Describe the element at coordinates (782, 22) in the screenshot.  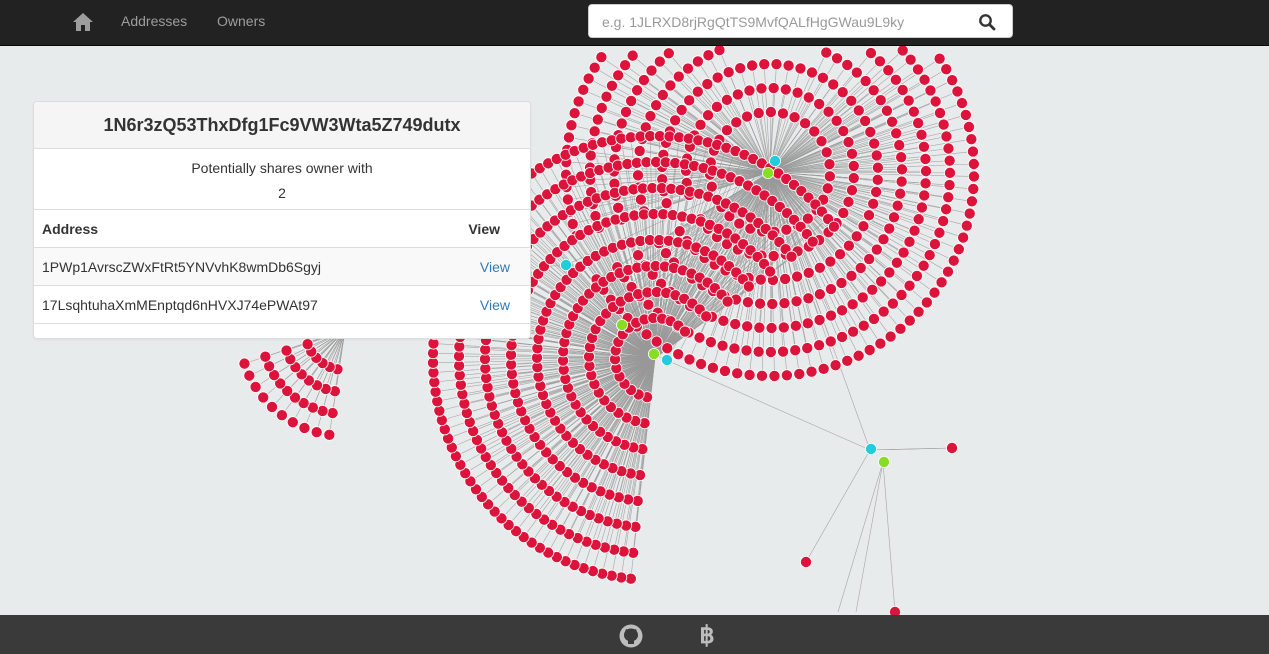
I see `search-input` at that location.